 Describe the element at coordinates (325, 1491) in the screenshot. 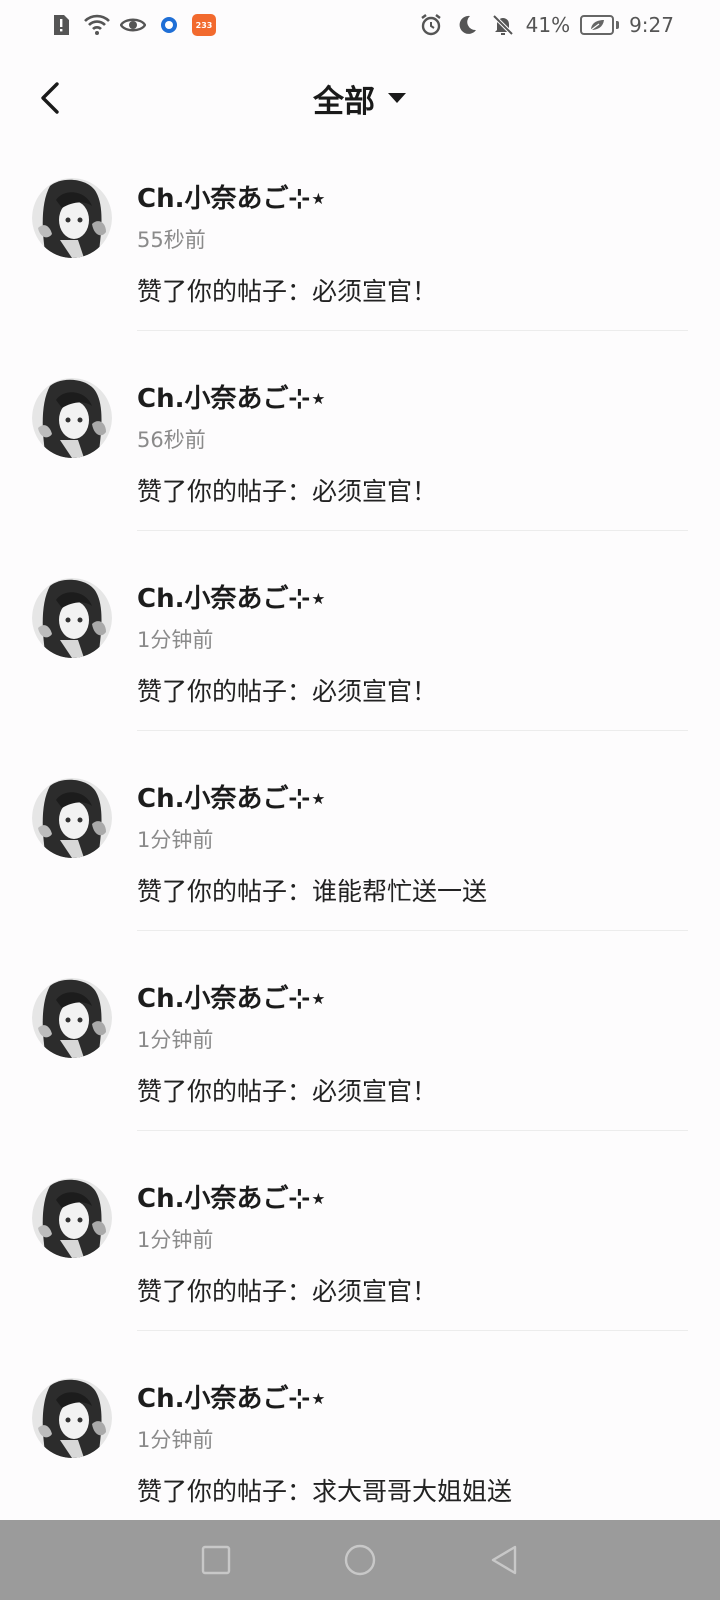

I see `notification-text: 赞了你的帖子：求大哥哥大姐姐送` at that location.